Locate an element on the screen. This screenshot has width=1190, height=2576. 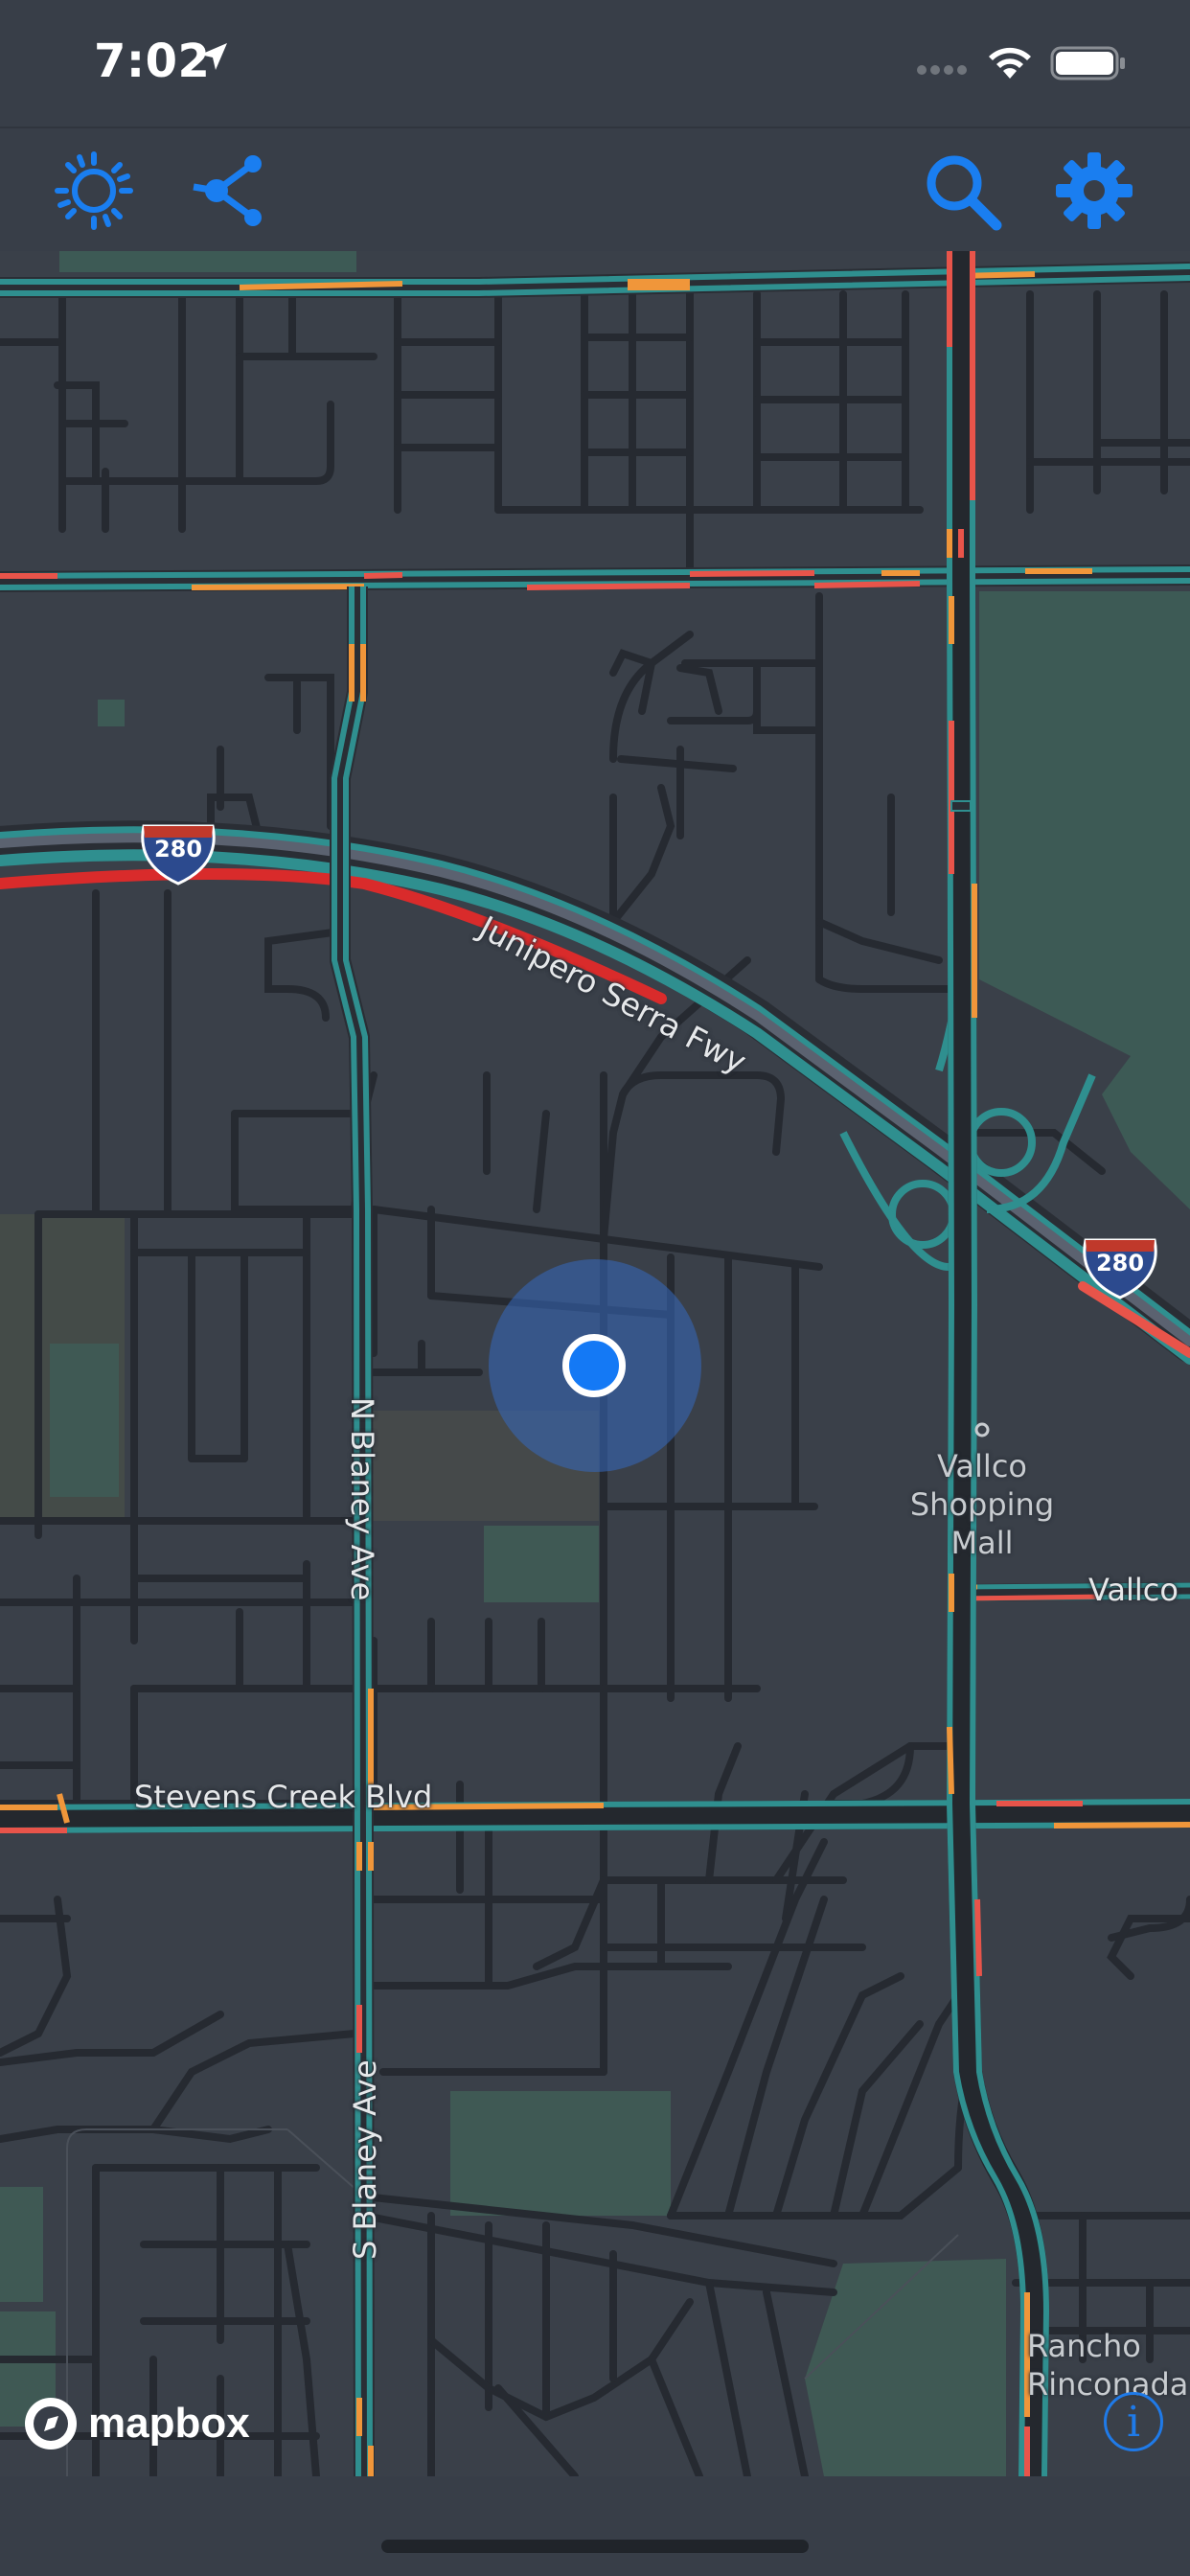
settings-button is located at coordinates (1094, 191).